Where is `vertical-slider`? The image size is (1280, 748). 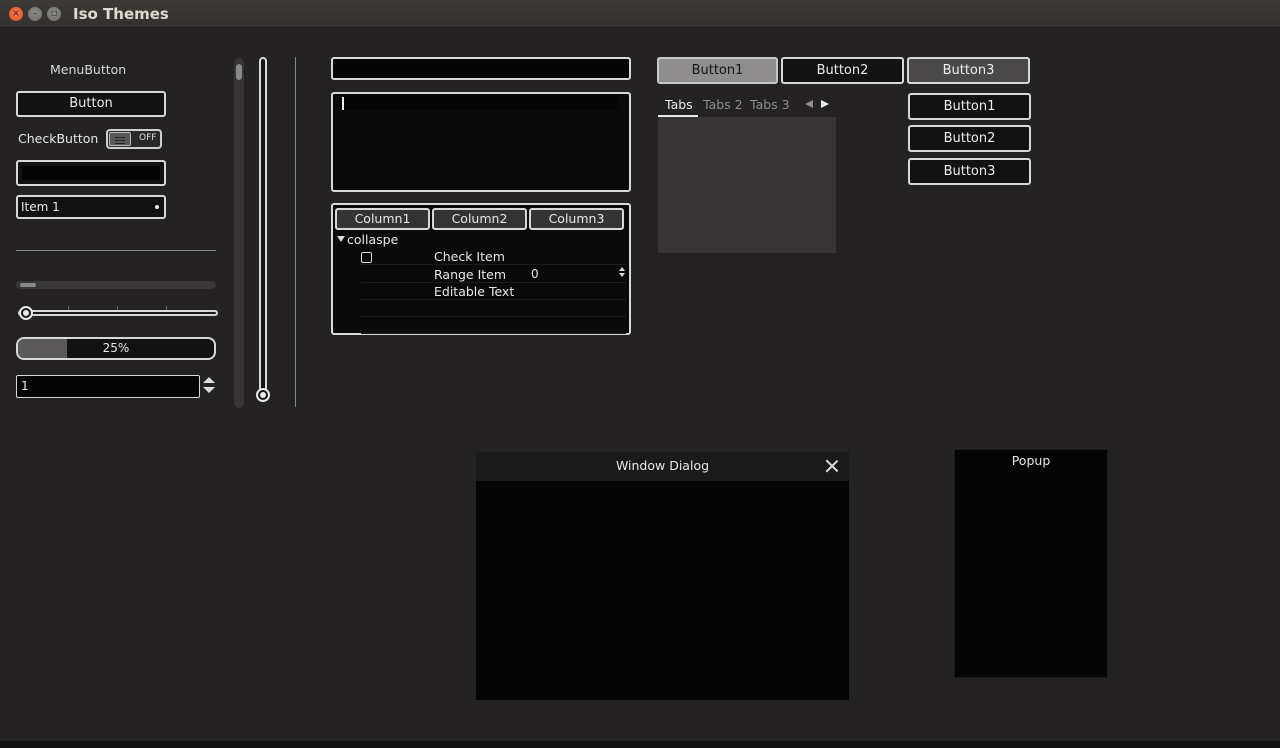 vertical-slider is located at coordinates (263, 229).